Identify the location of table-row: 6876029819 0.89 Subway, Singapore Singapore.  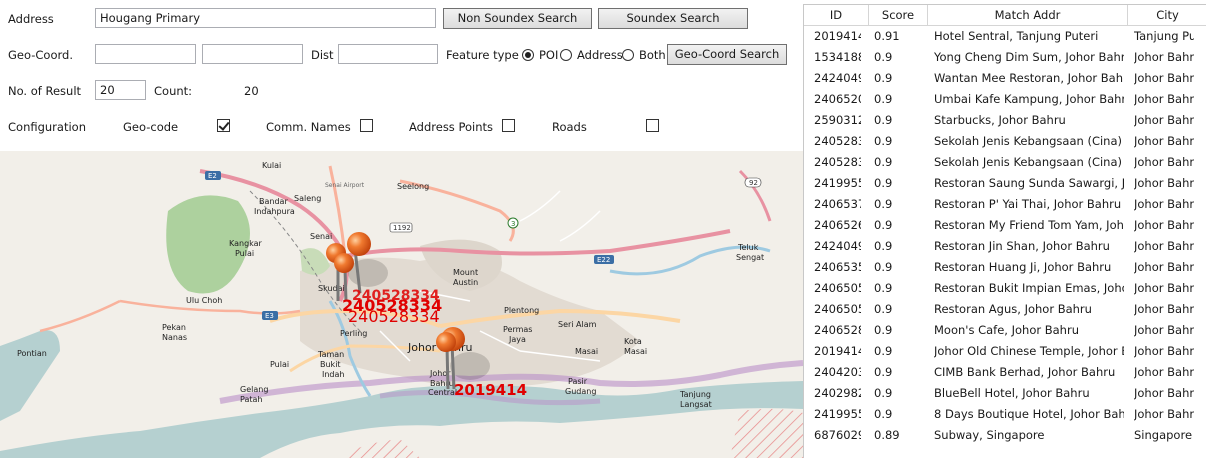
(1005, 435).